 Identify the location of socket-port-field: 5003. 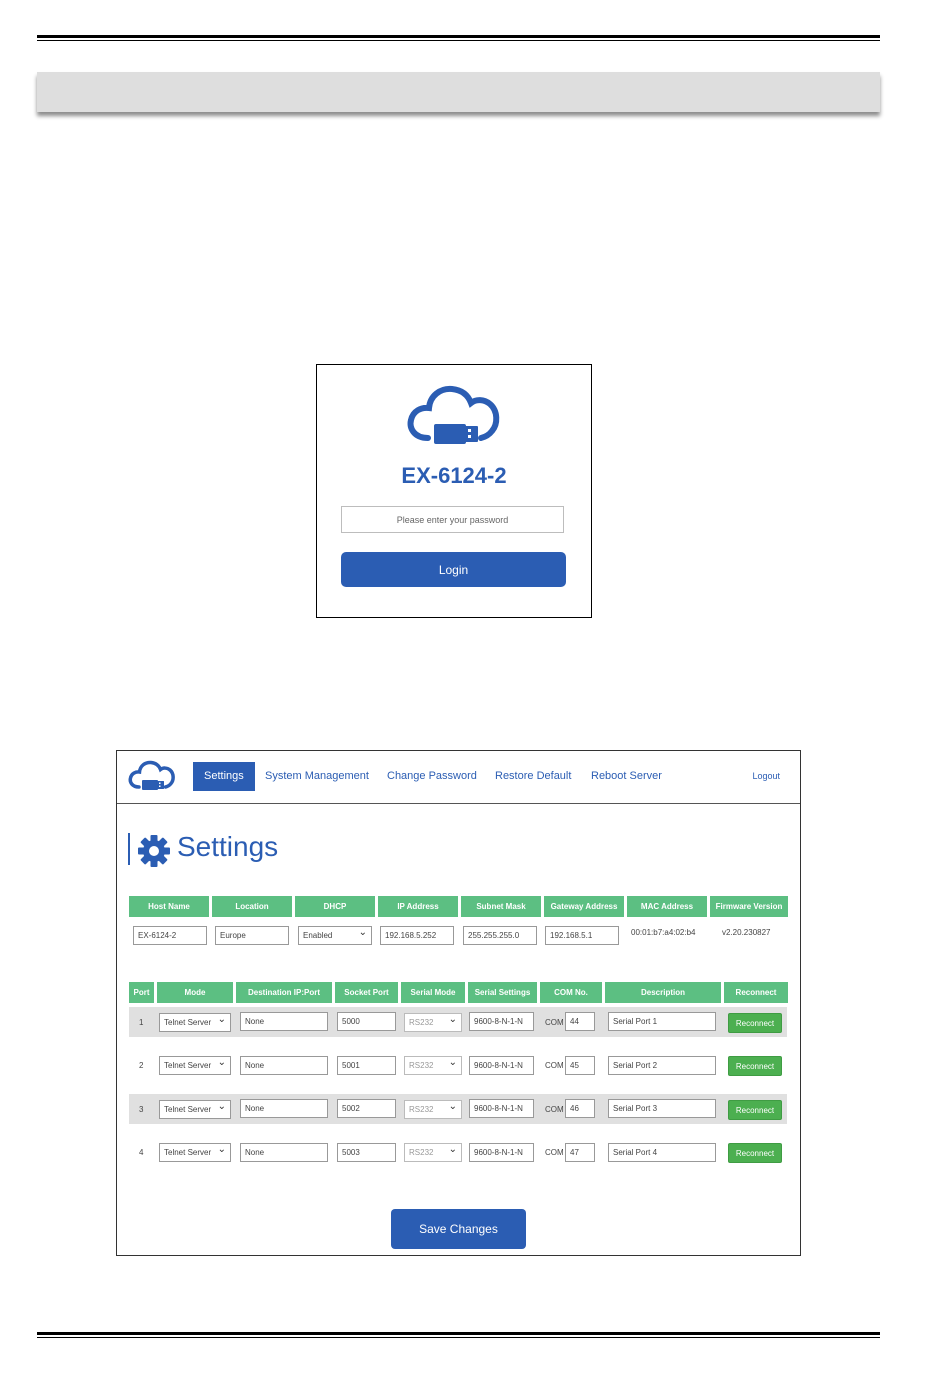
(366, 1152).